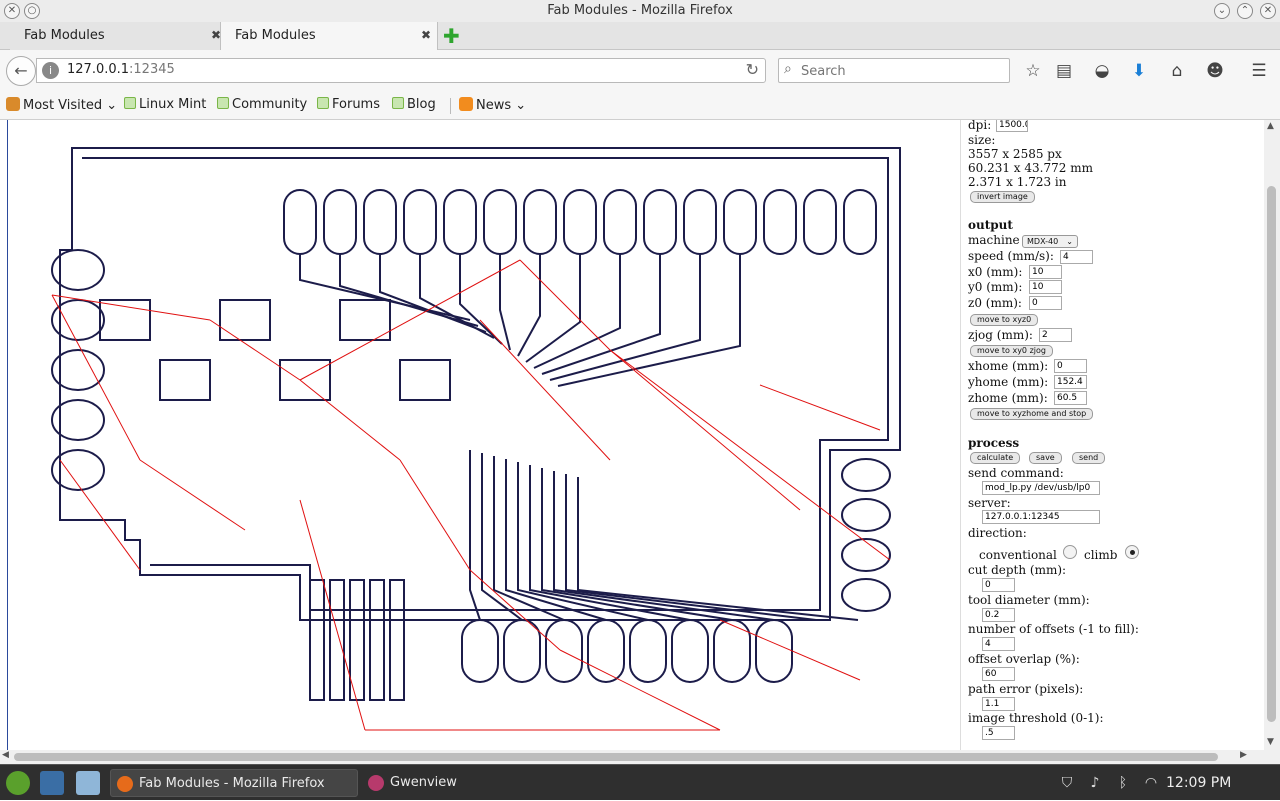 Image resolution: width=1280 pixels, height=801 pixels. Describe the element at coordinates (234, 783) in the screenshot. I see `task-firefox: Fab Modules - Mozilla Firefox` at that location.